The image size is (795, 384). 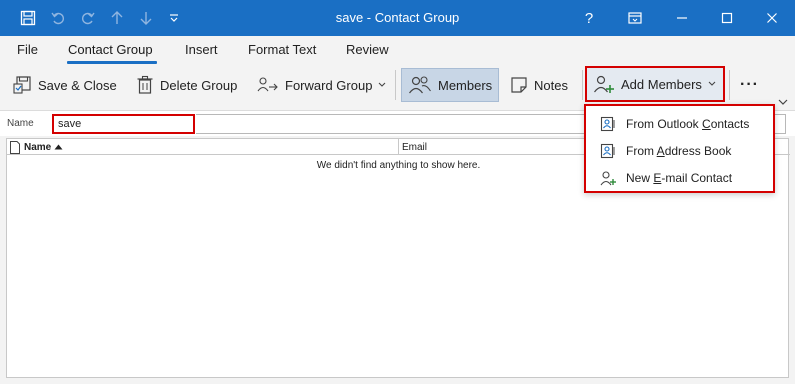 I want to click on maximize-icon, so click(x=727, y=18).